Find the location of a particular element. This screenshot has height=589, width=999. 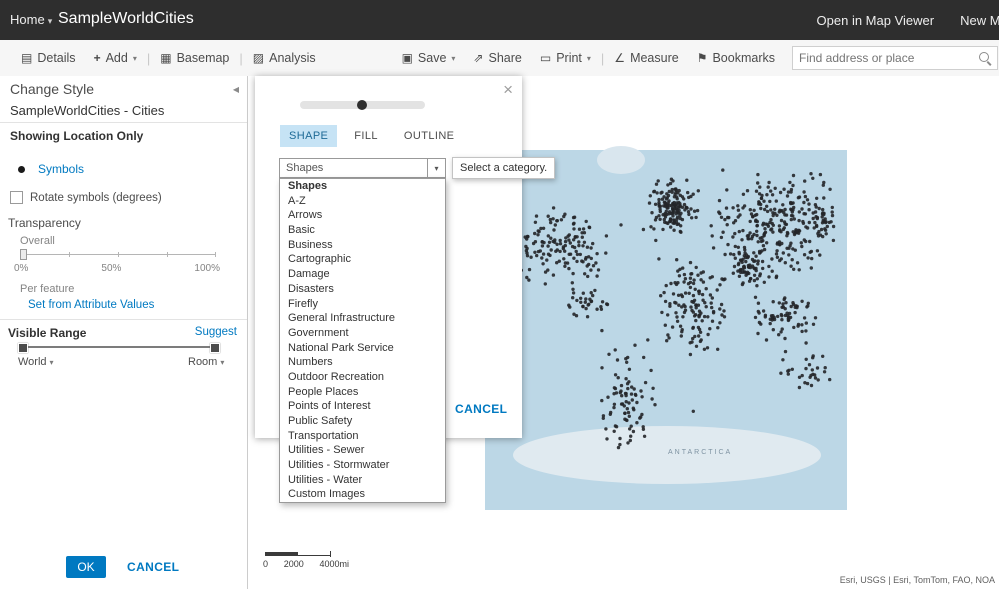

tab-shape: SHAPE is located at coordinates (309, 136).